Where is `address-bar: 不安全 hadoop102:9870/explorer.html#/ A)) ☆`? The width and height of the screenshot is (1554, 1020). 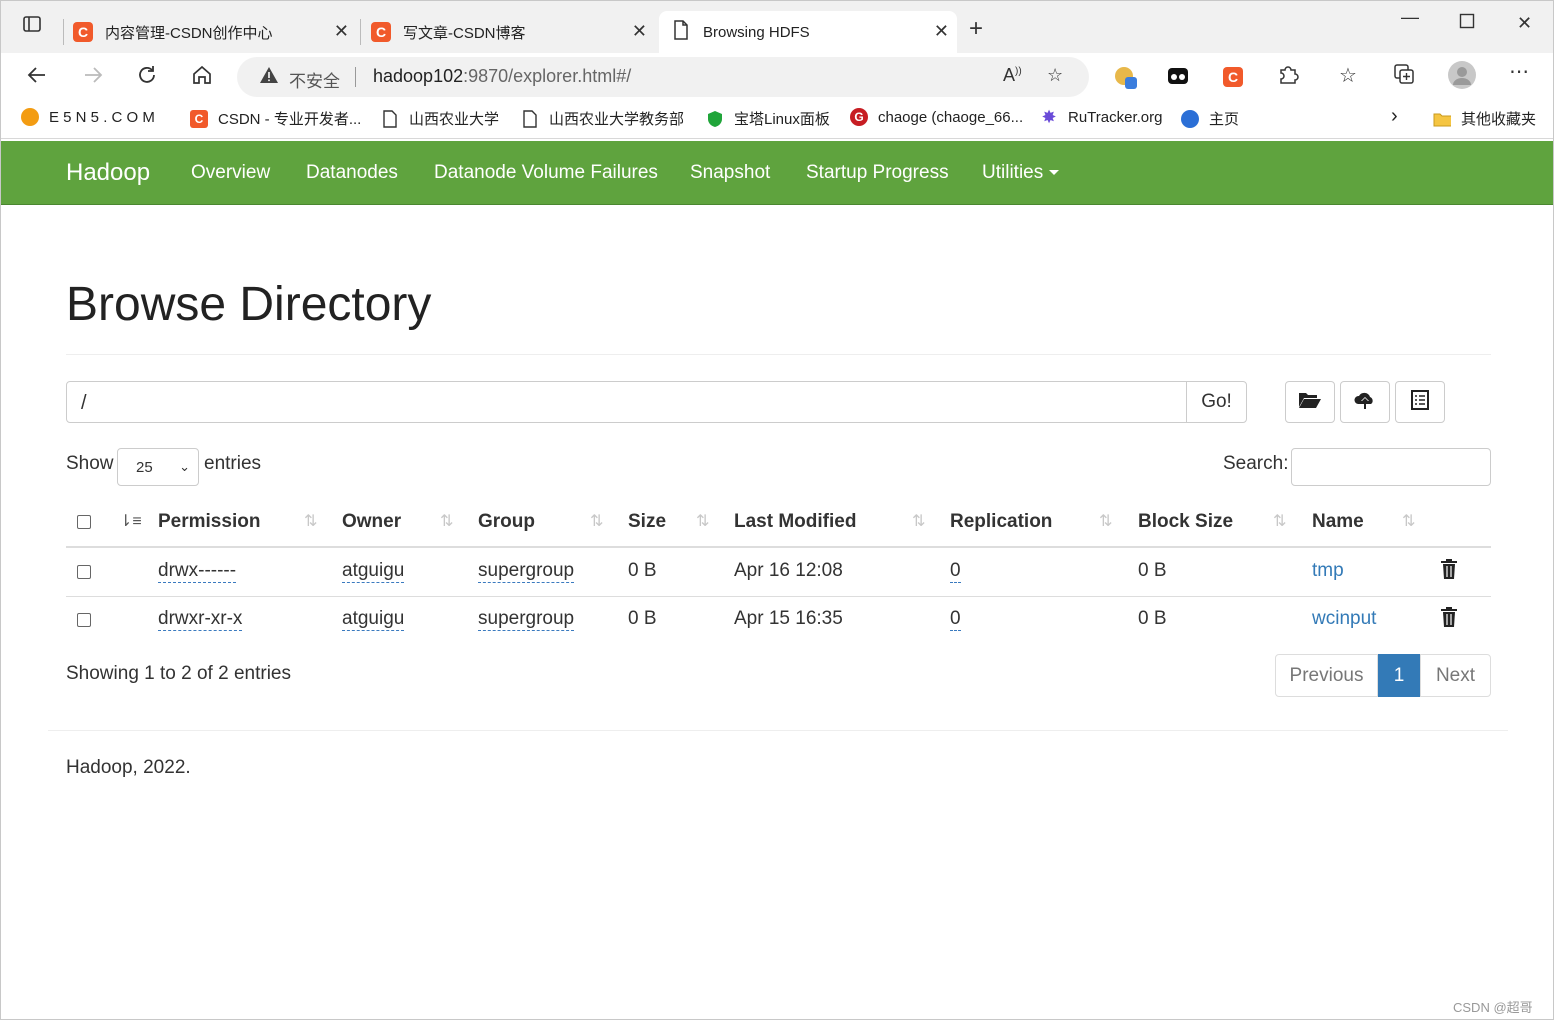 address-bar: 不安全 hadoop102:9870/explorer.html#/ A)) ☆ is located at coordinates (663, 77).